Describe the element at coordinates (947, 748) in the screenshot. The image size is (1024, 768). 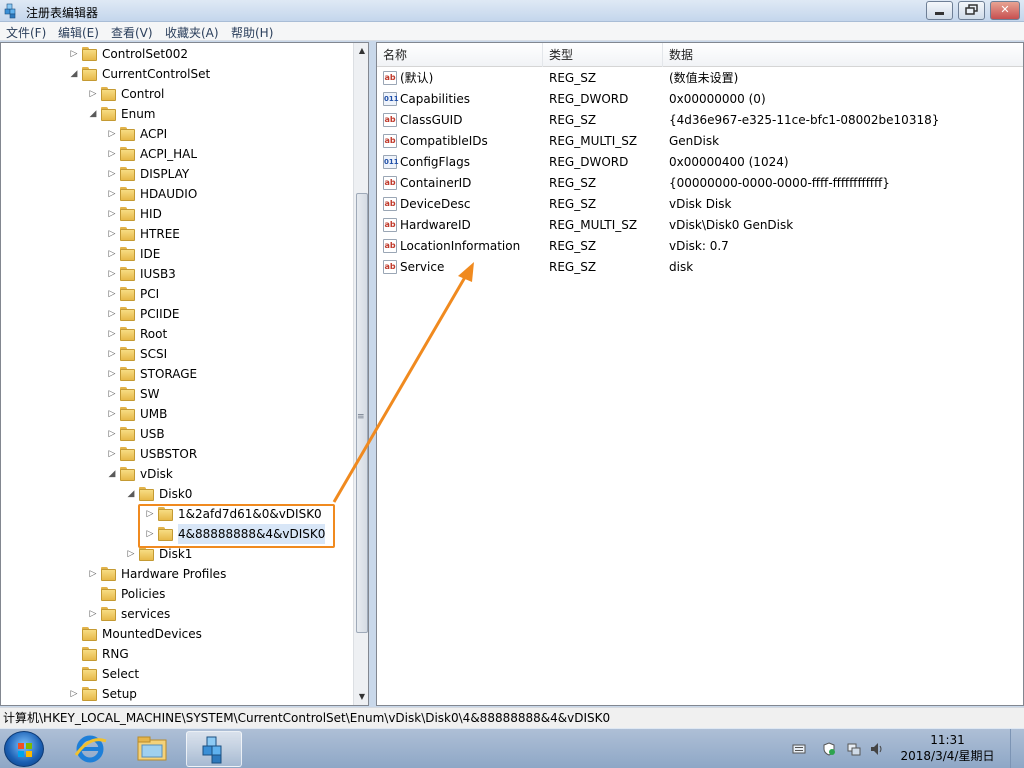
I see `tray-clock: 11:31 2018/3/4/星期日` at that location.